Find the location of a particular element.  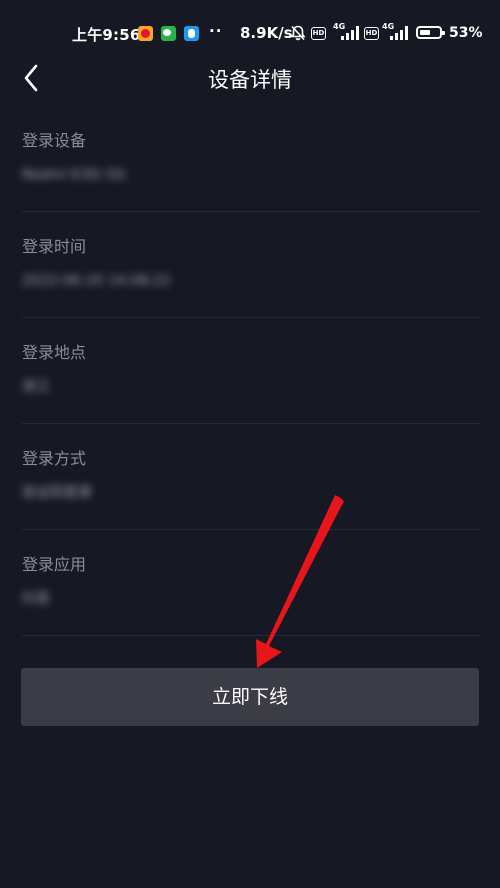

page-title: 设备详情 is located at coordinates (250, 80).